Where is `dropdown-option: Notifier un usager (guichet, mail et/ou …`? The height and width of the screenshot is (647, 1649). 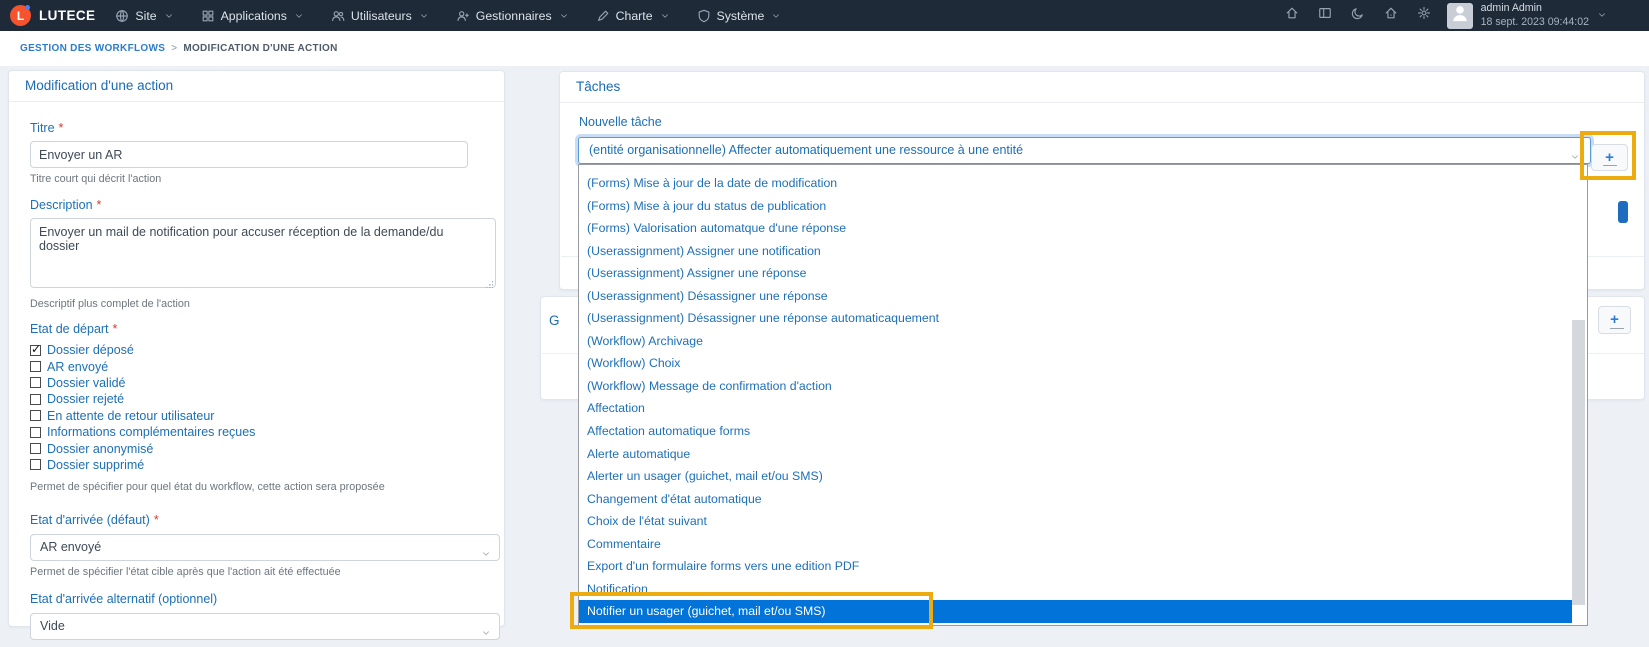
dropdown-option: Notifier un usager (guichet, mail et/ou … is located at coordinates (1075, 611).